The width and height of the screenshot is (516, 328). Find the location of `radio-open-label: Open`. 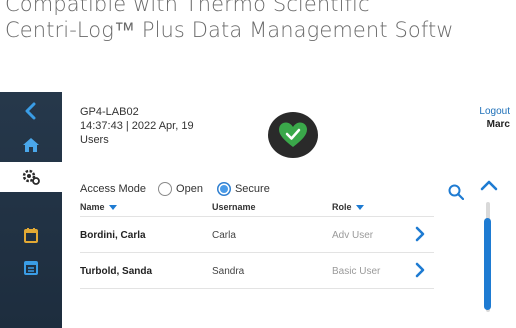

radio-open-label: Open is located at coordinates (189, 189).